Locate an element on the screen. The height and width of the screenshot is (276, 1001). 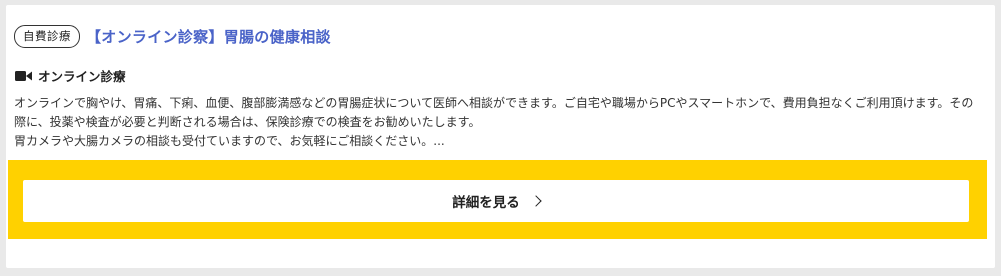
consult-type: オンライン診療 is located at coordinates (70, 75).